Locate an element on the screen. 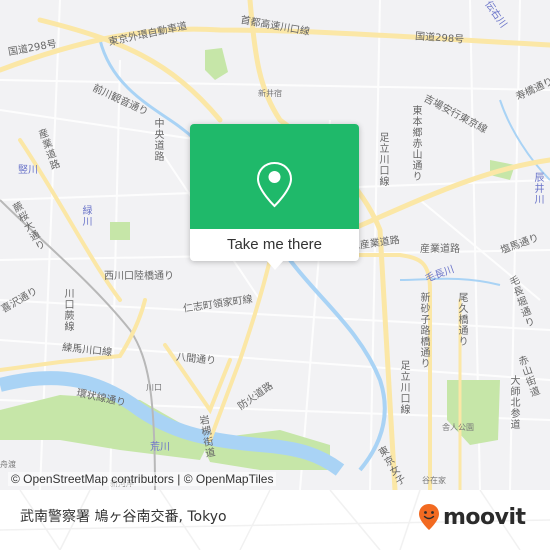 This screenshot has width=550, height=550. popup-header is located at coordinates (274, 176).